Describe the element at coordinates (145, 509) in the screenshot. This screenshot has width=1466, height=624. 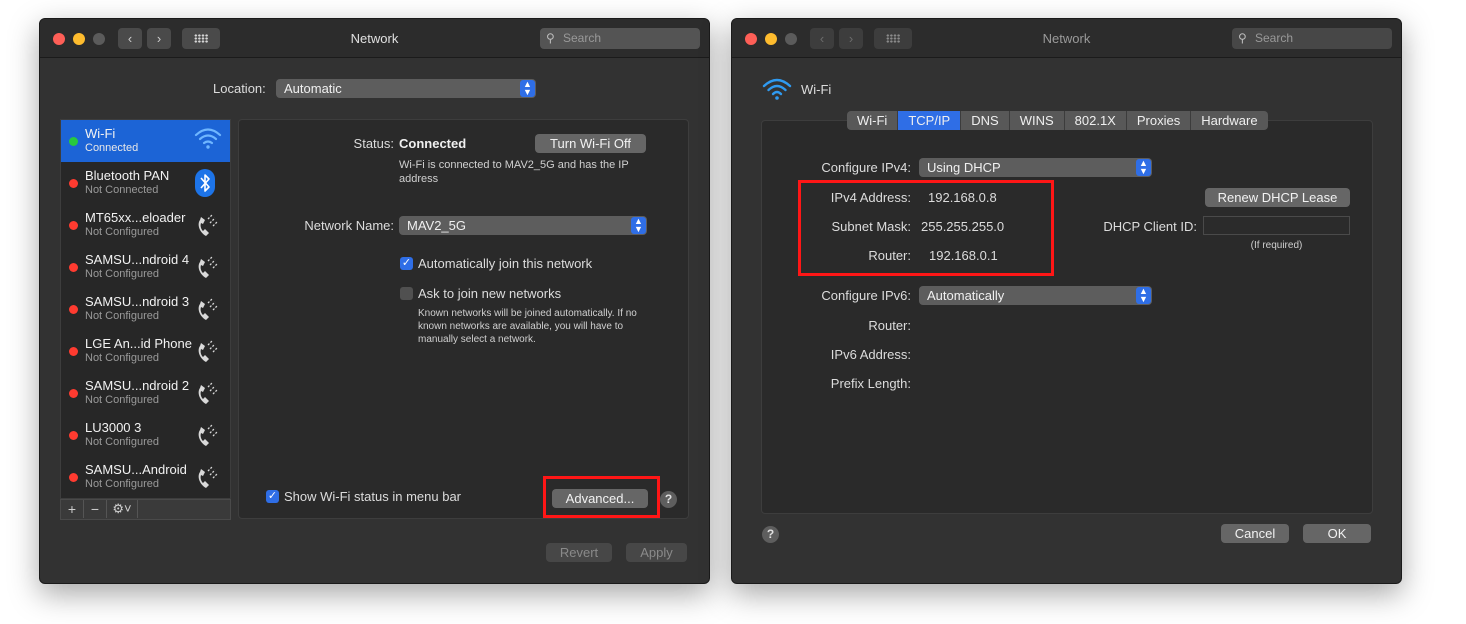
I see `service-list-toolbar: + − ⚙˅` at that location.